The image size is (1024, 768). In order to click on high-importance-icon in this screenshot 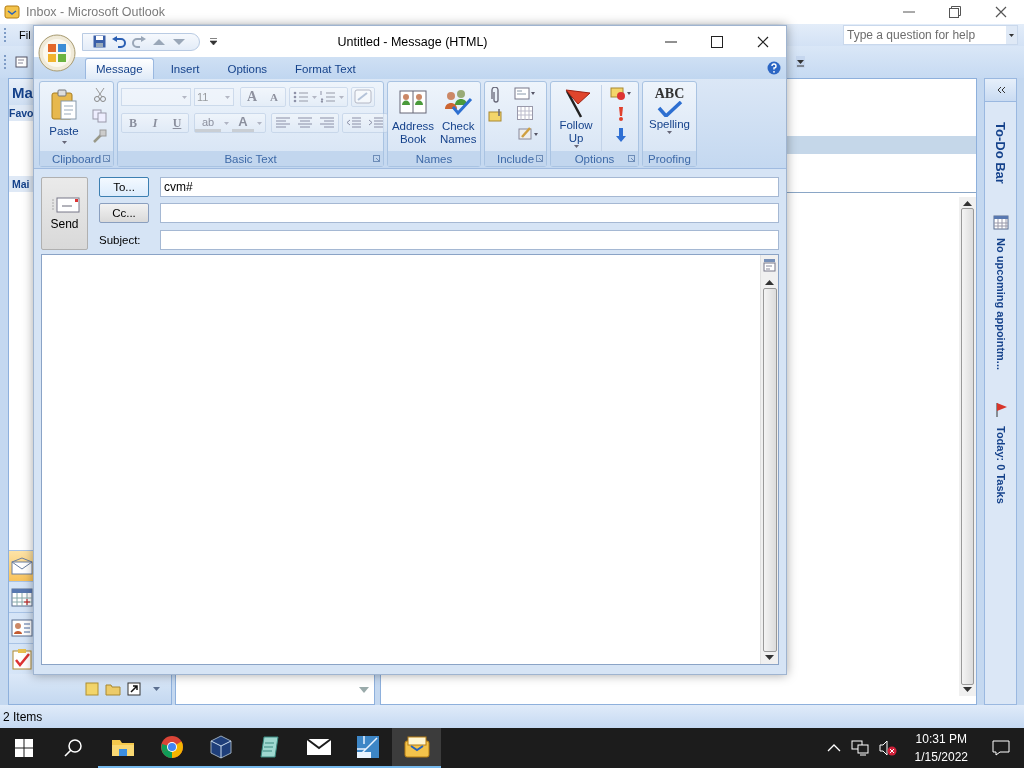, I will do `click(621, 114)`.